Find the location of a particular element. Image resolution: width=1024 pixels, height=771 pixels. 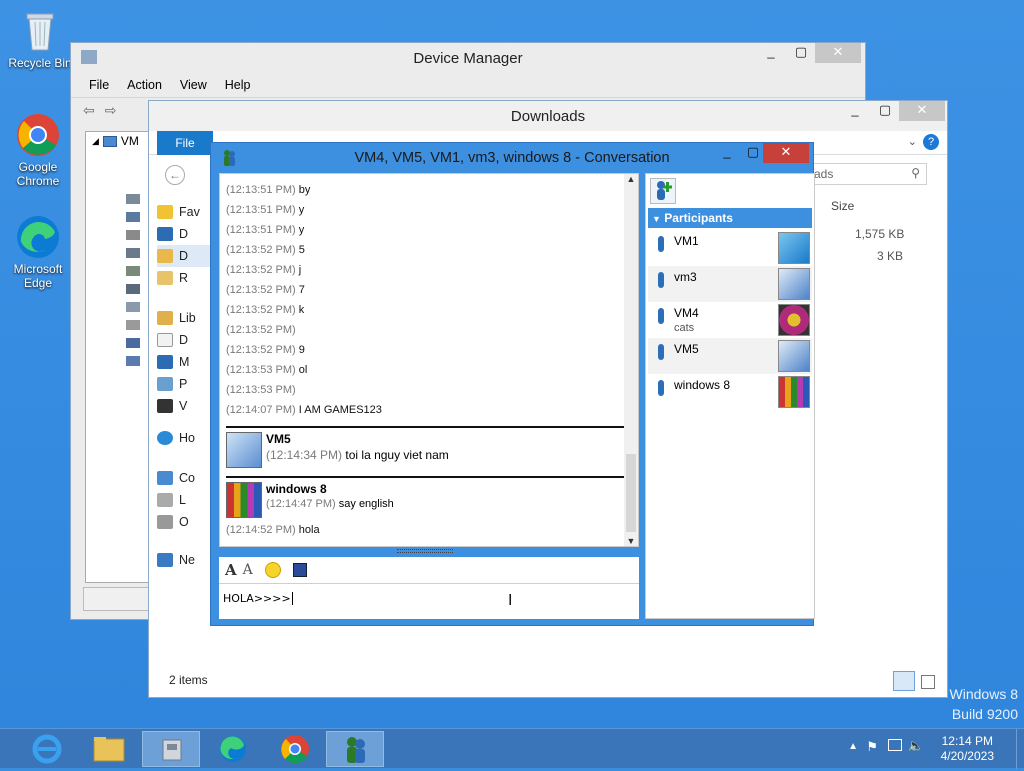

scroll-thumb is located at coordinates (631, 493).